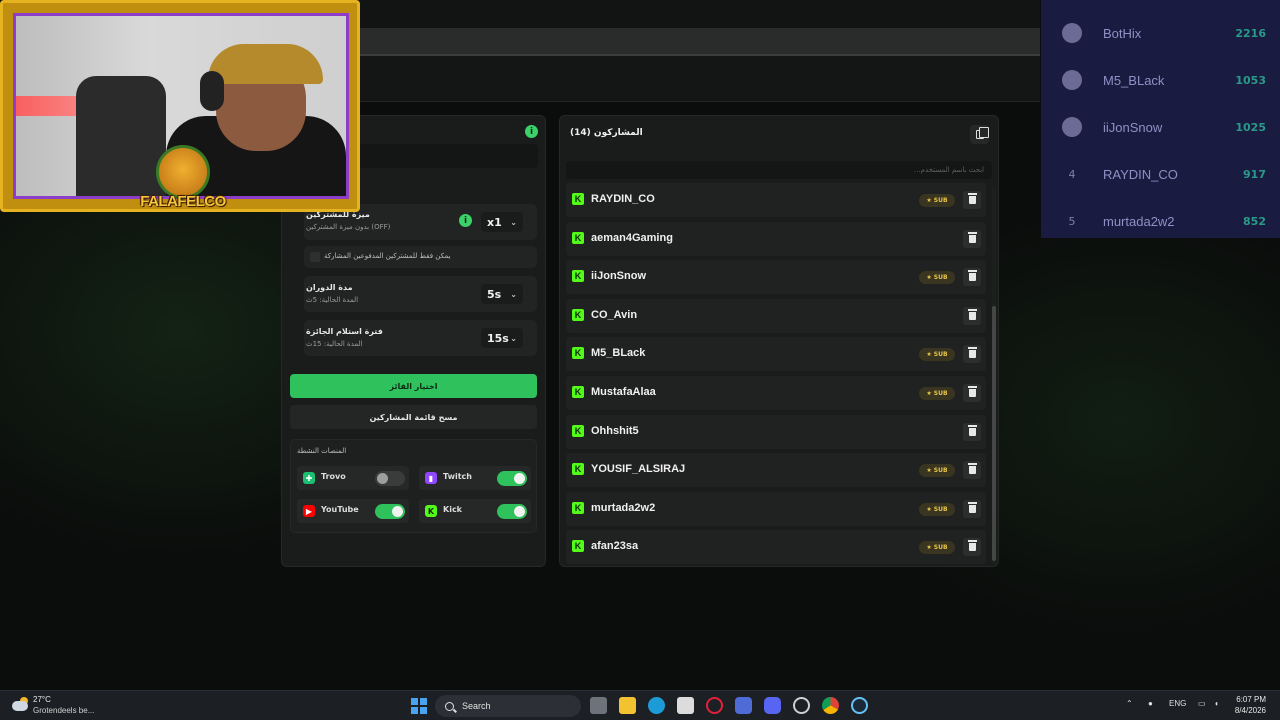  Describe the element at coordinates (1250, 127) in the screenshot. I see `leaderboard-score: 1025` at that location.